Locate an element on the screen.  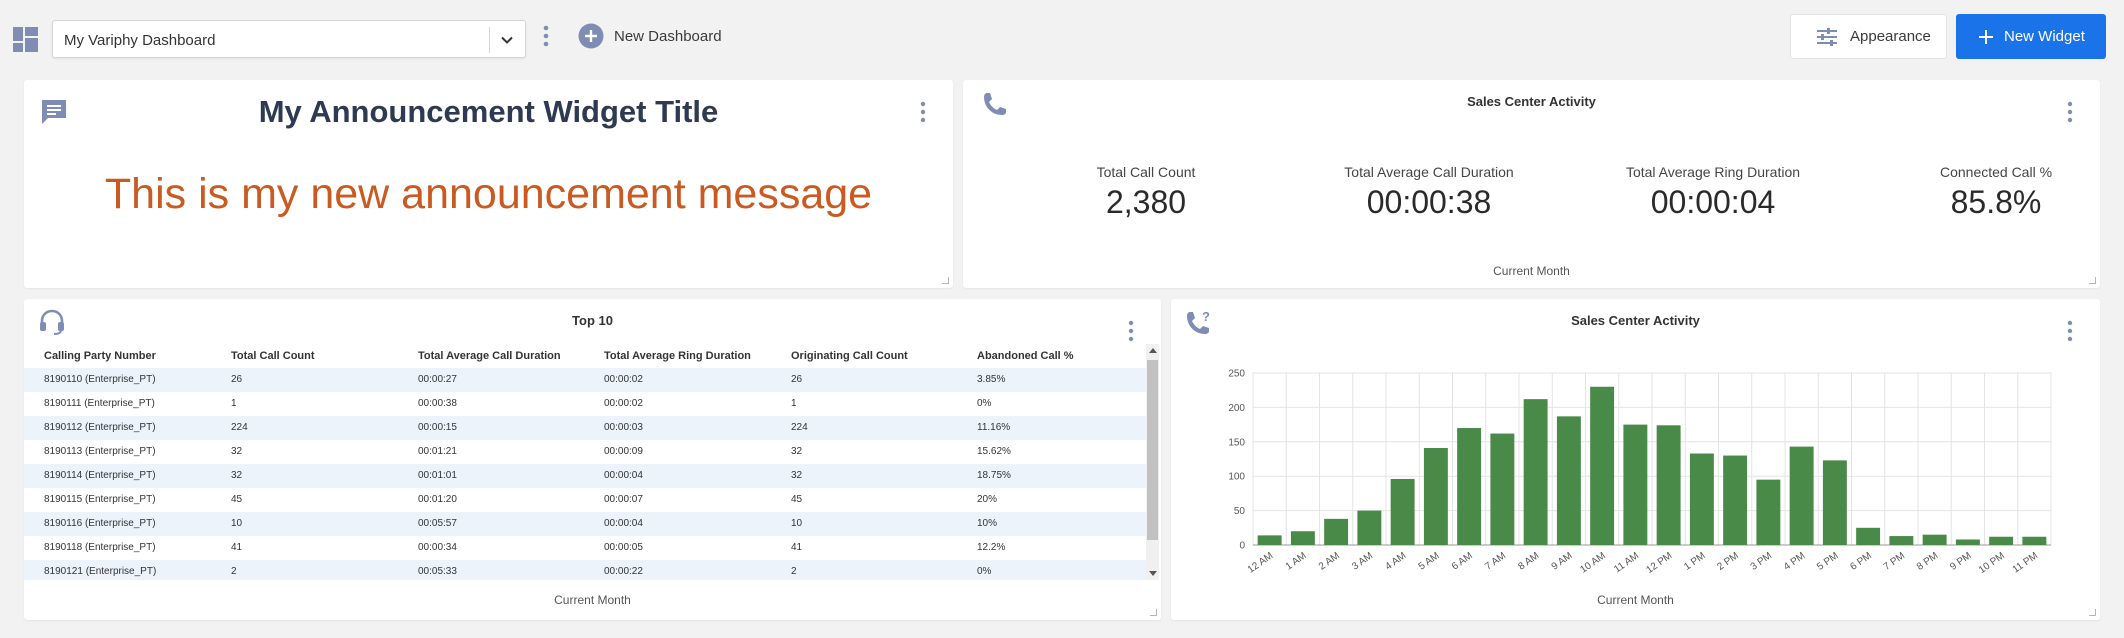
table-cell: 00:00:03 is located at coordinates (623, 427).